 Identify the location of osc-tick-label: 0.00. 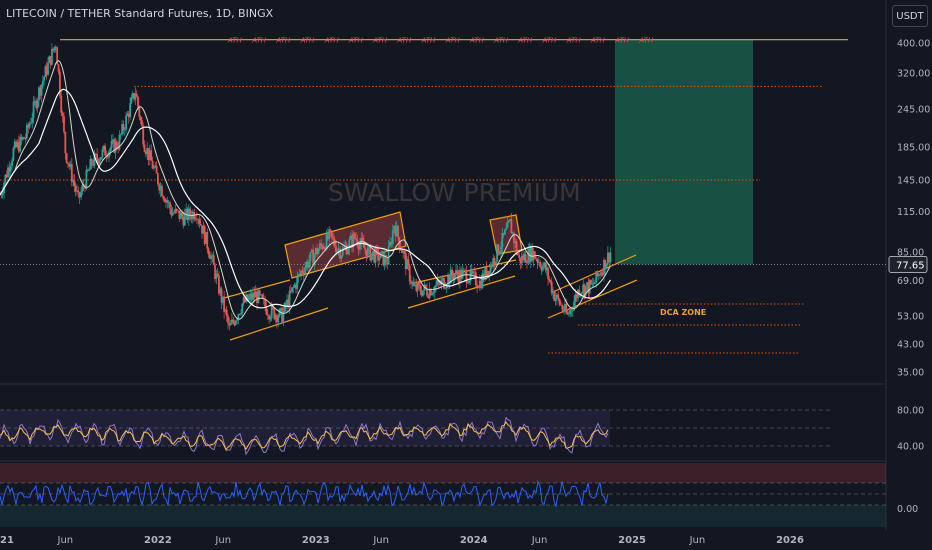
(907, 509).